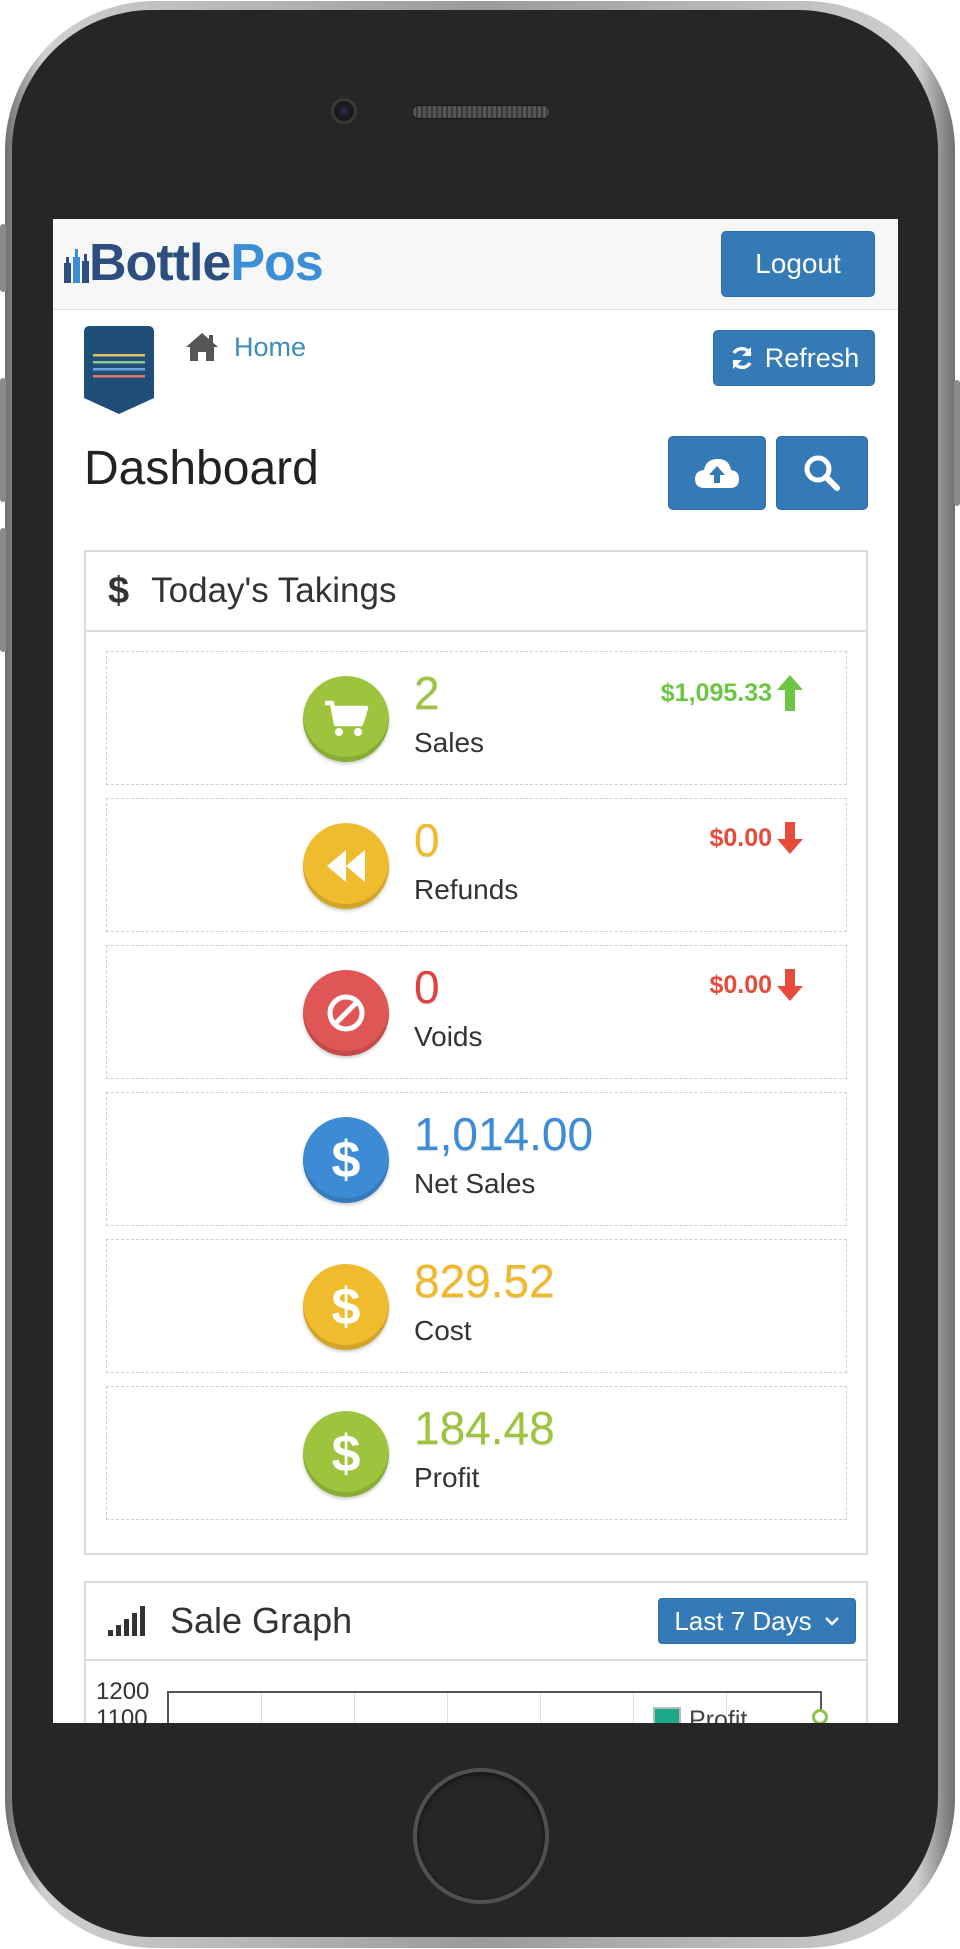 Image resolution: width=960 pixels, height=1949 pixels. What do you see at coordinates (202, 347) in the screenshot?
I see `home-icon` at bounding box center [202, 347].